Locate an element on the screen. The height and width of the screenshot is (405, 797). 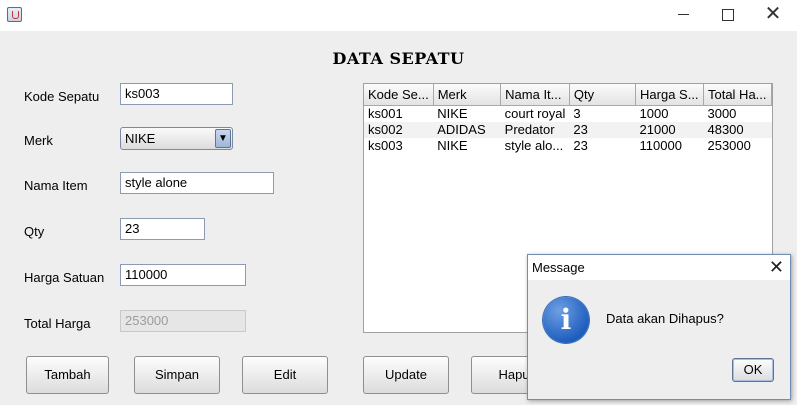
ok-button: OK is located at coordinates (753, 370).